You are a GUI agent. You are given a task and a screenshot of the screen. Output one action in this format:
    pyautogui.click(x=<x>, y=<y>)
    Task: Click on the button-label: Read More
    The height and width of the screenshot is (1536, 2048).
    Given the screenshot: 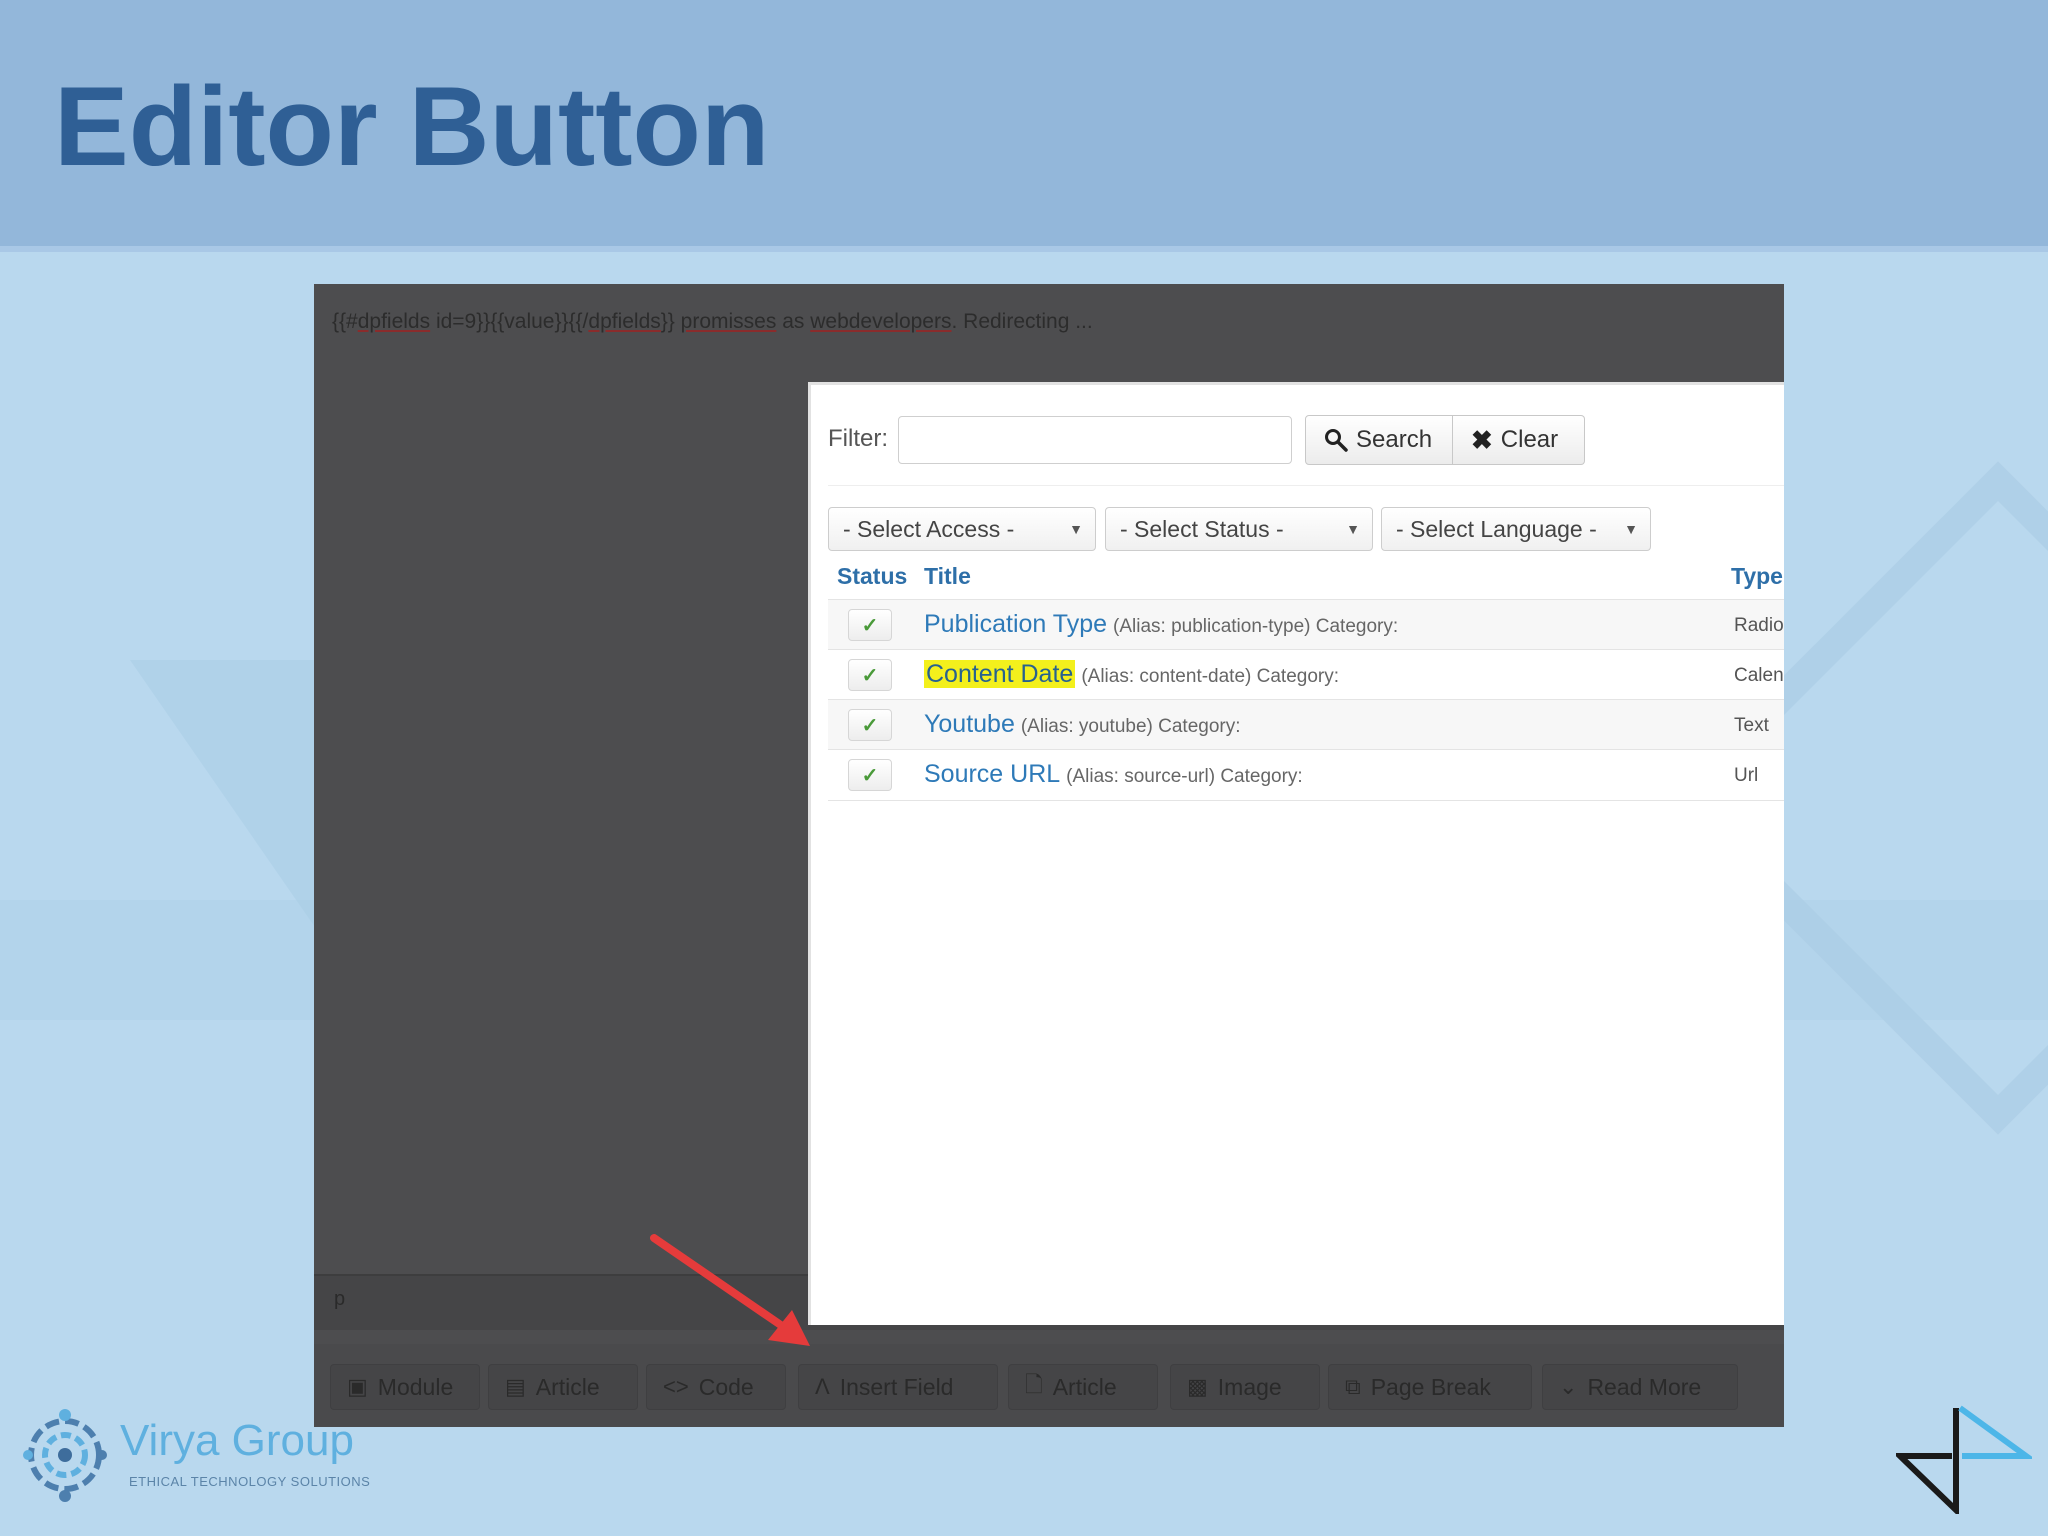 What is the action you would take?
    pyautogui.click(x=1644, y=1386)
    